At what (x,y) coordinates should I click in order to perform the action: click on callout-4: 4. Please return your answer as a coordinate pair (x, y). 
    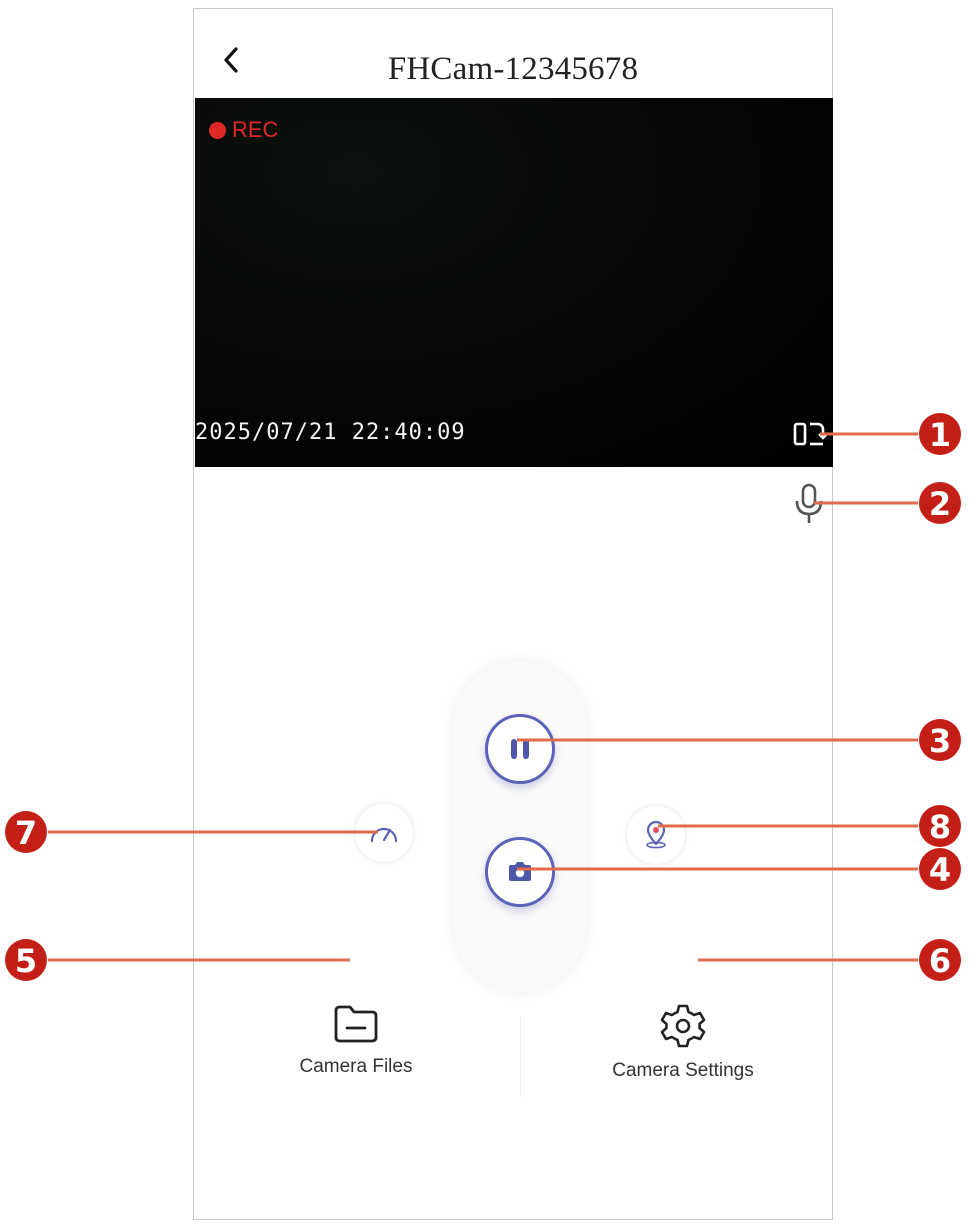
    Looking at the image, I should click on (940, 869).